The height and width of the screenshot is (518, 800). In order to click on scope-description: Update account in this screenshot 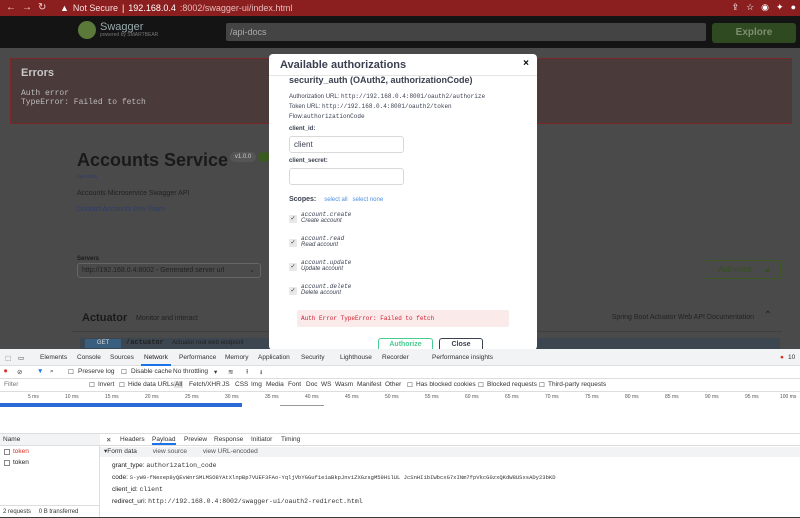, I will do `click(322, 269)`.